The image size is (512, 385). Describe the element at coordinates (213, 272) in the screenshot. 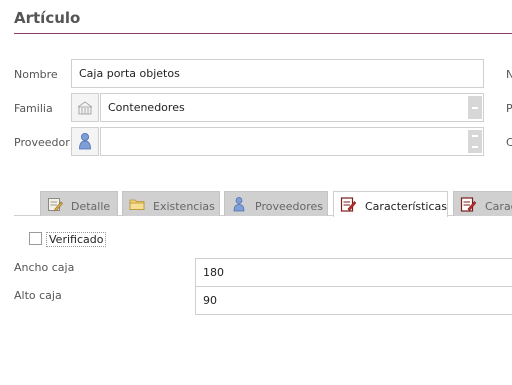

I see `ancho-caja-value: 180` at that location.